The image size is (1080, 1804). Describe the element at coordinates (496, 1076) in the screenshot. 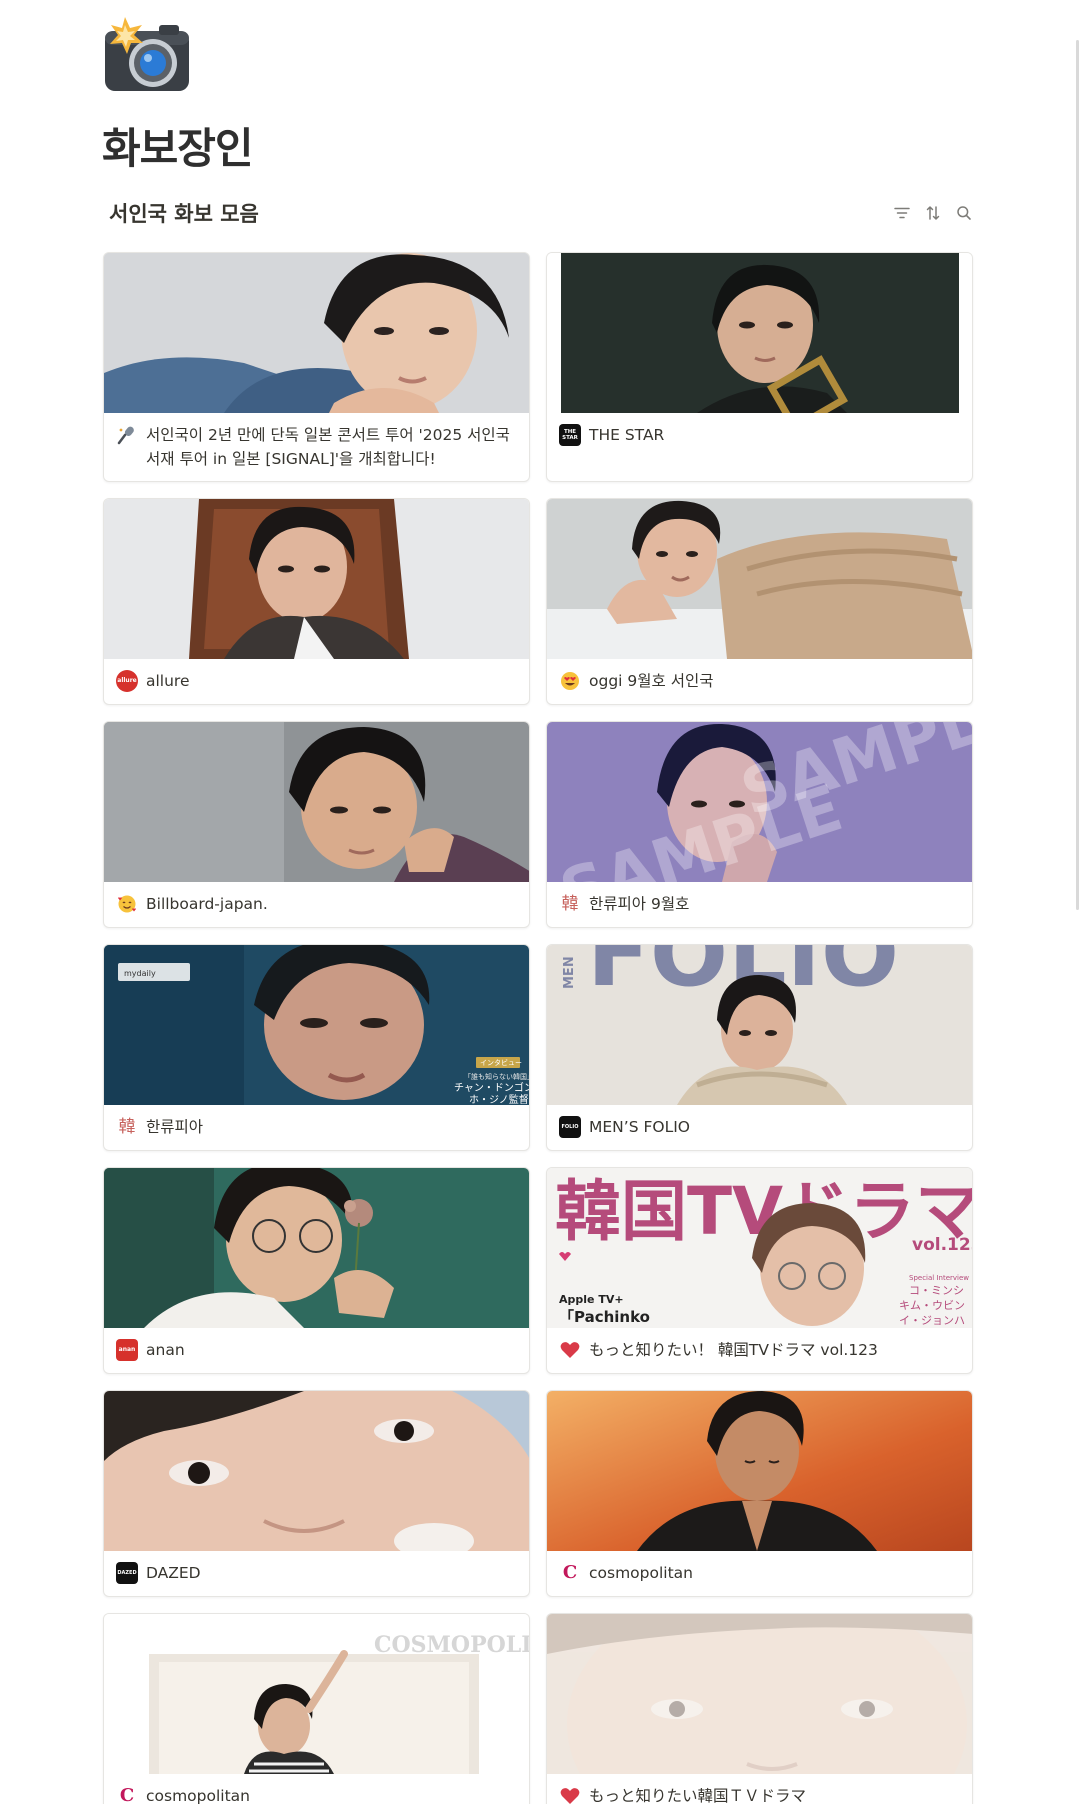

I see `cover-line-1: 「誰も知らない韓国」` at that location.